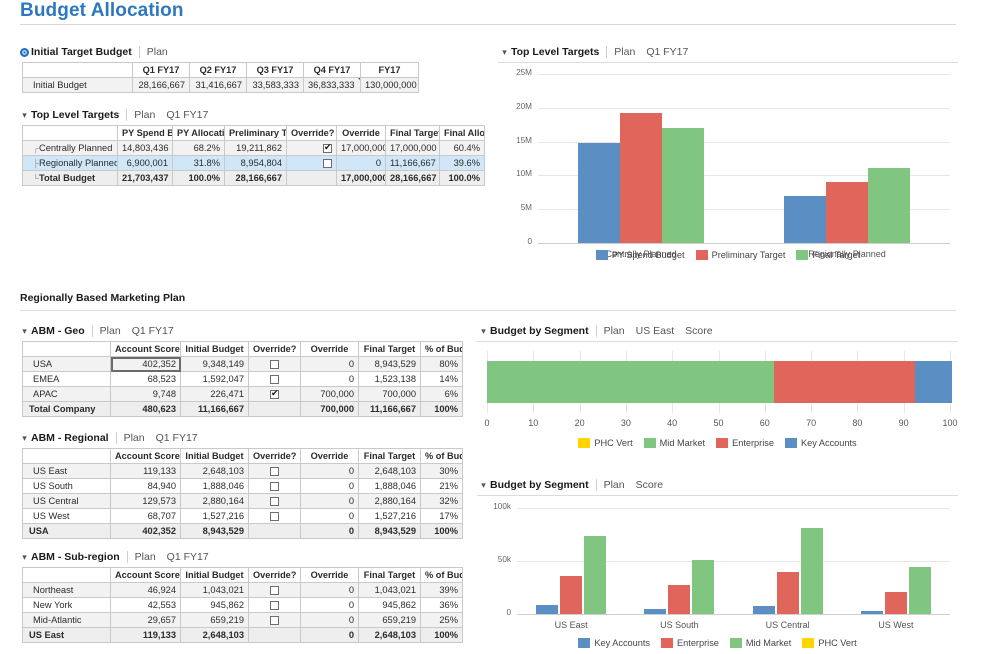 Image resolution: width=999 pixels, height=654 pixels. What do you see at coordinates (145, 394) in the screenshot?
I see `cell-account-score: 9,748` at bounding box center [145, 394].